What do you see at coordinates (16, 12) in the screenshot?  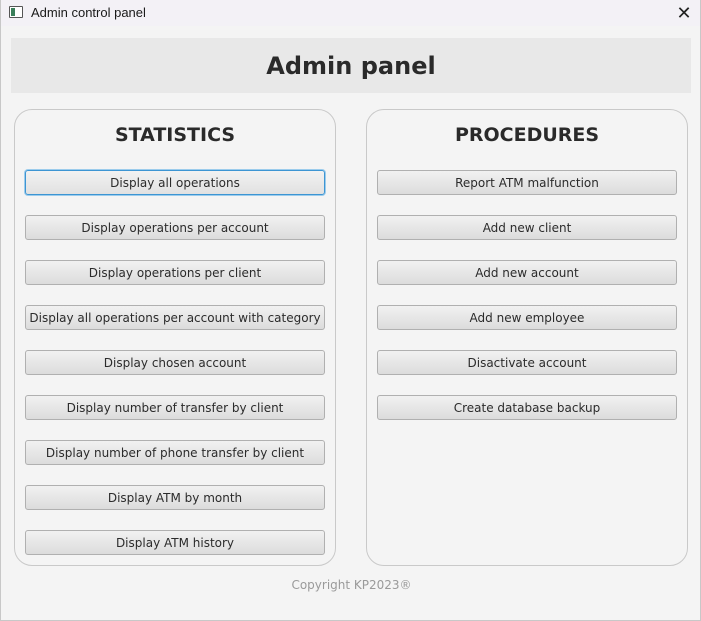 I see `app-window-icon` at bounding box center [16, 12].